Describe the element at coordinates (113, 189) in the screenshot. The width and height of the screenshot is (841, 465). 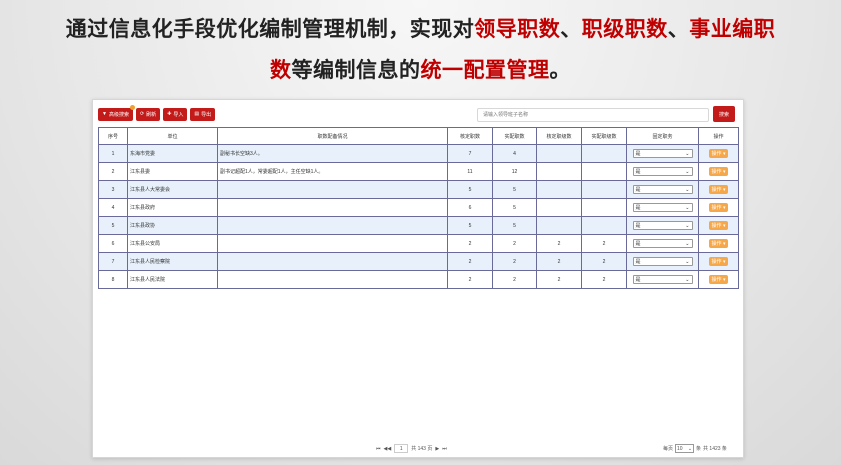
I see `row-number: 3` at that location.